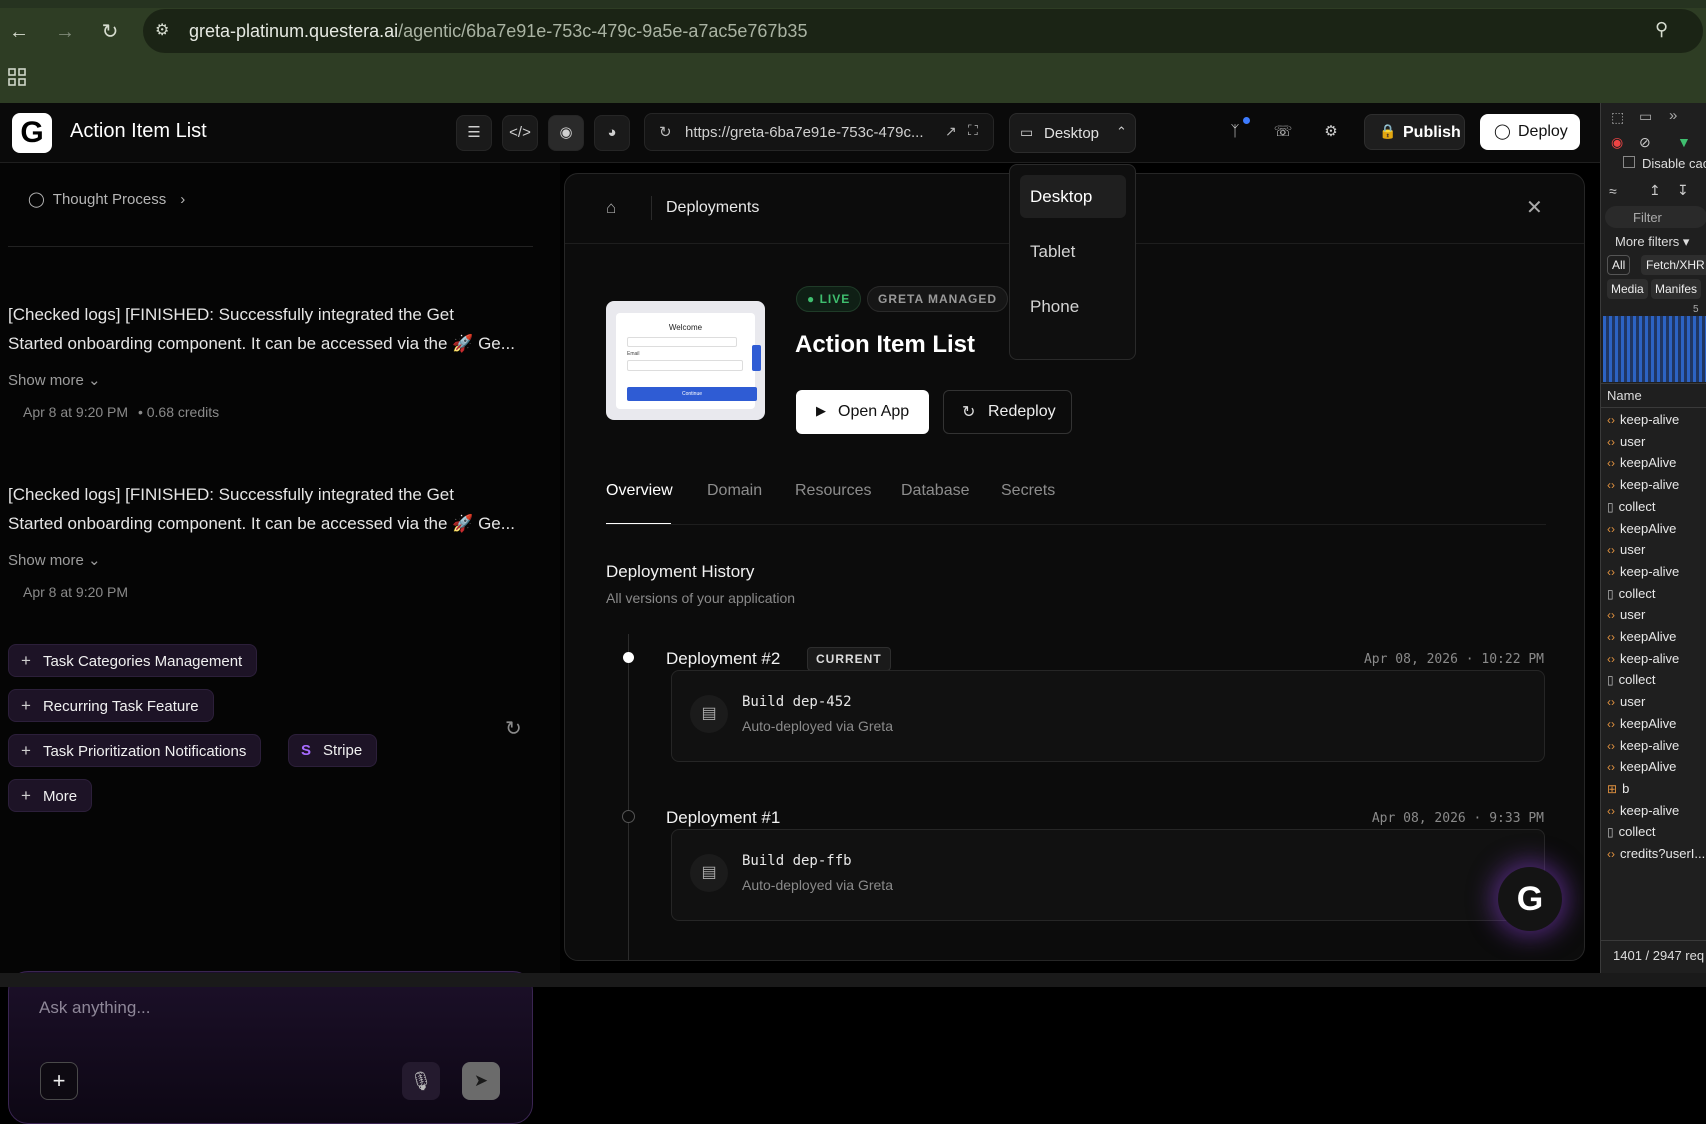 This screenshot has width=1706, height=1124. What do you see at coordinates (665, 132) in the screenshot?
I see `preview-reload-icon: ↻` at bounding box center [665, 132].